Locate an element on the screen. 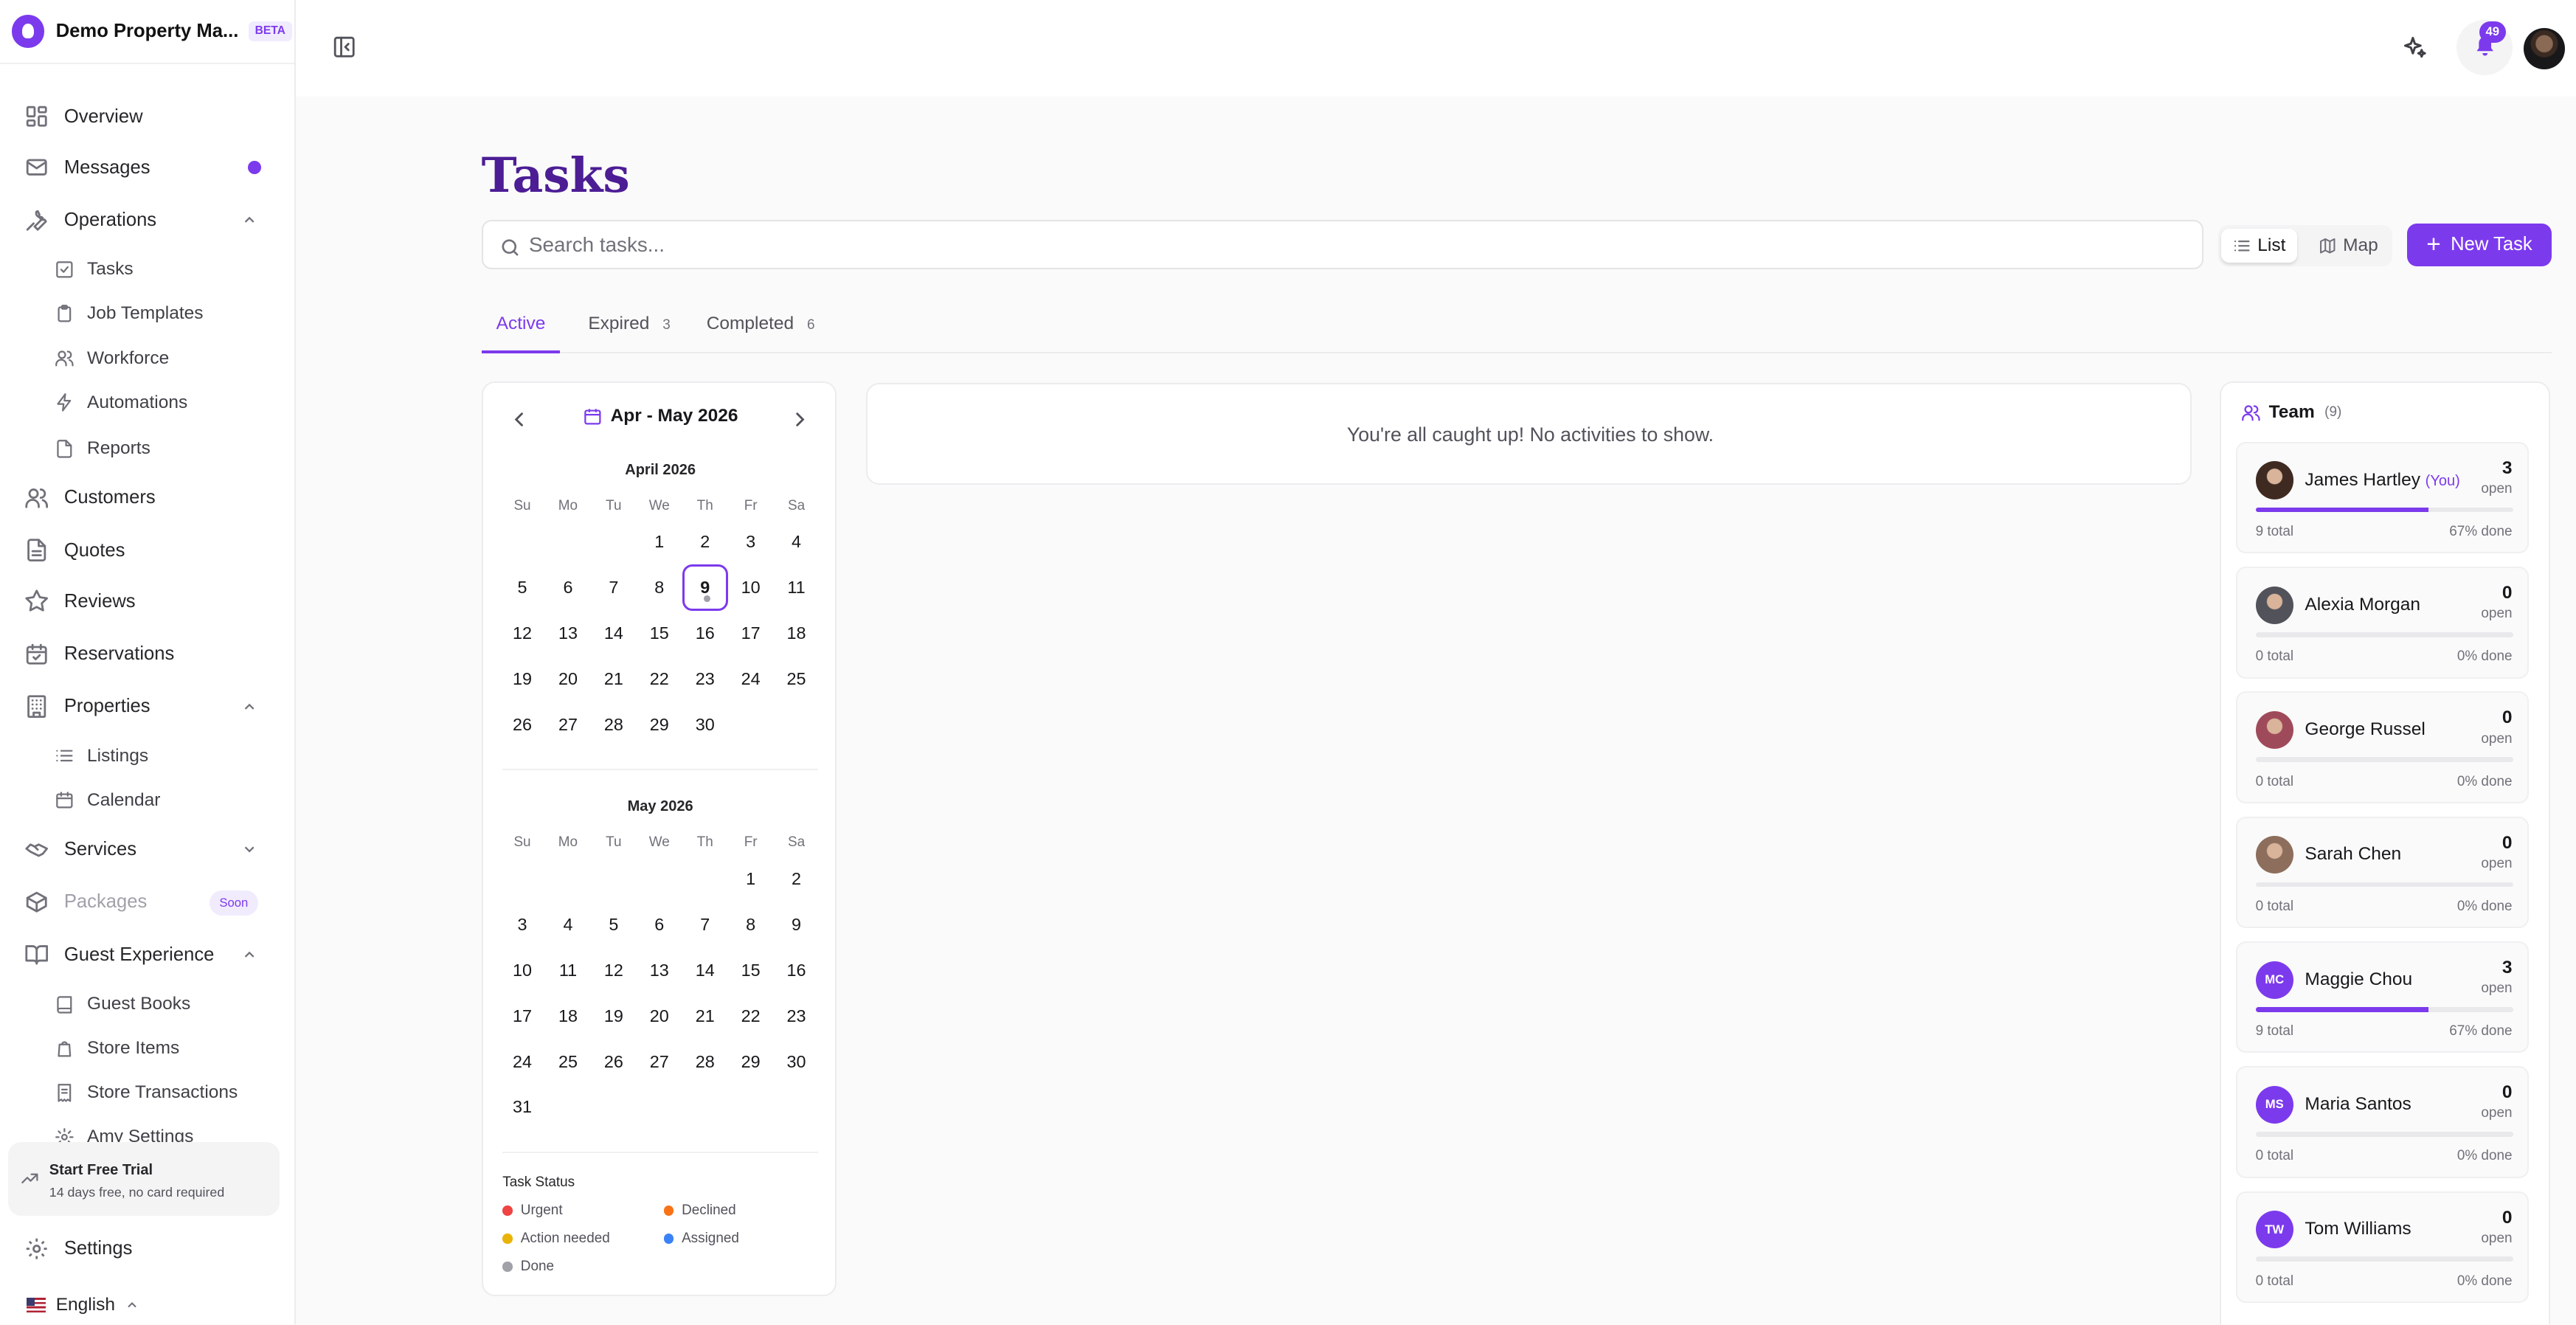 This screenshot has height=1325, width=2576. calendar-day: 12 is located at coordinates (522, 633).